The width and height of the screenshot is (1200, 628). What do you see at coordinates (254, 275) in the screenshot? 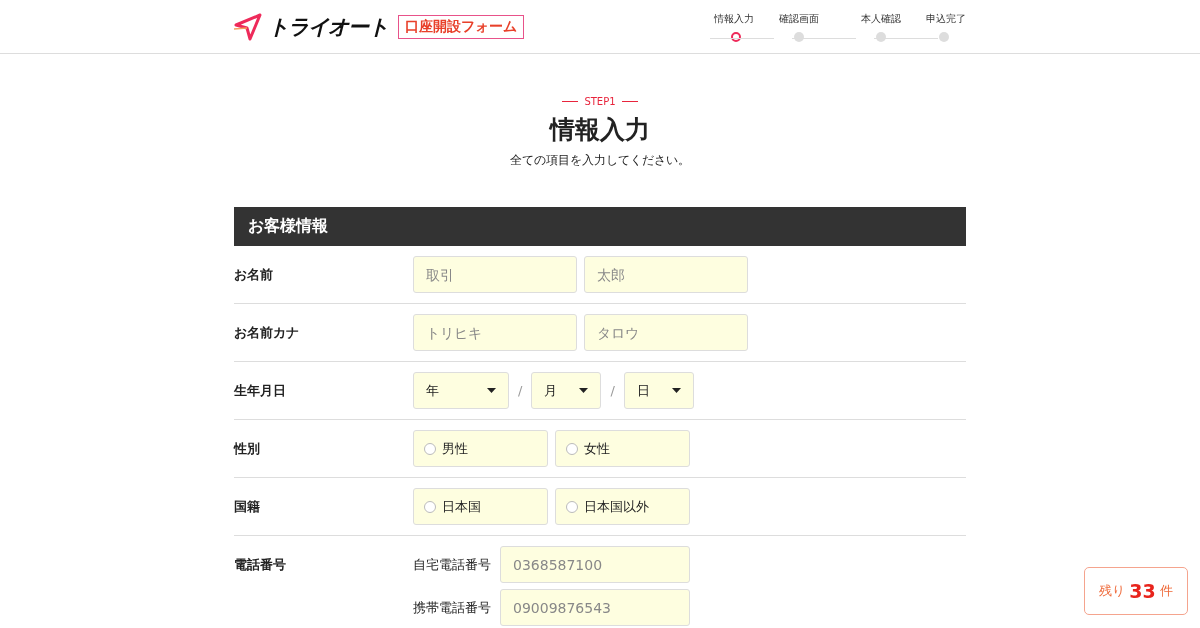
I see `row-label: お名前` at bounding box center [254, 275].